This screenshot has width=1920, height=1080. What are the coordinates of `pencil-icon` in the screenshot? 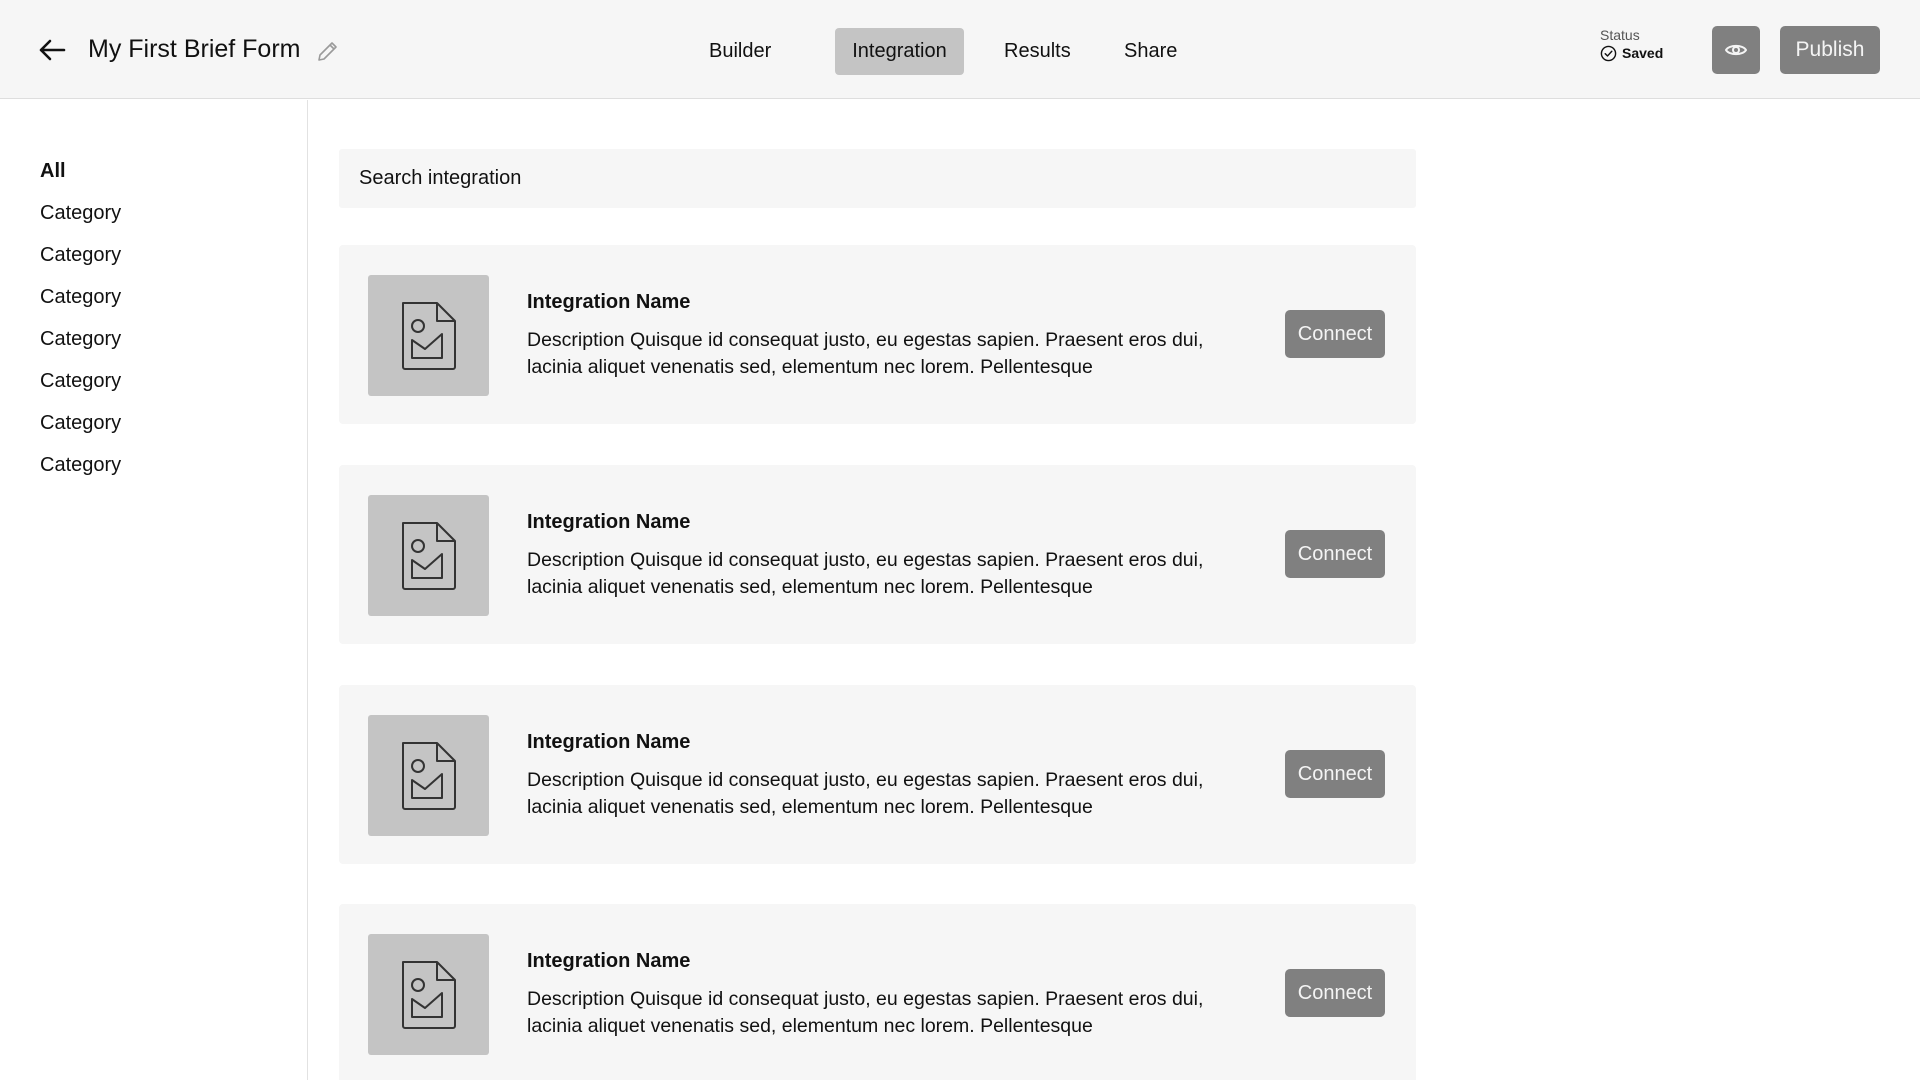 It's located at (327, 51).